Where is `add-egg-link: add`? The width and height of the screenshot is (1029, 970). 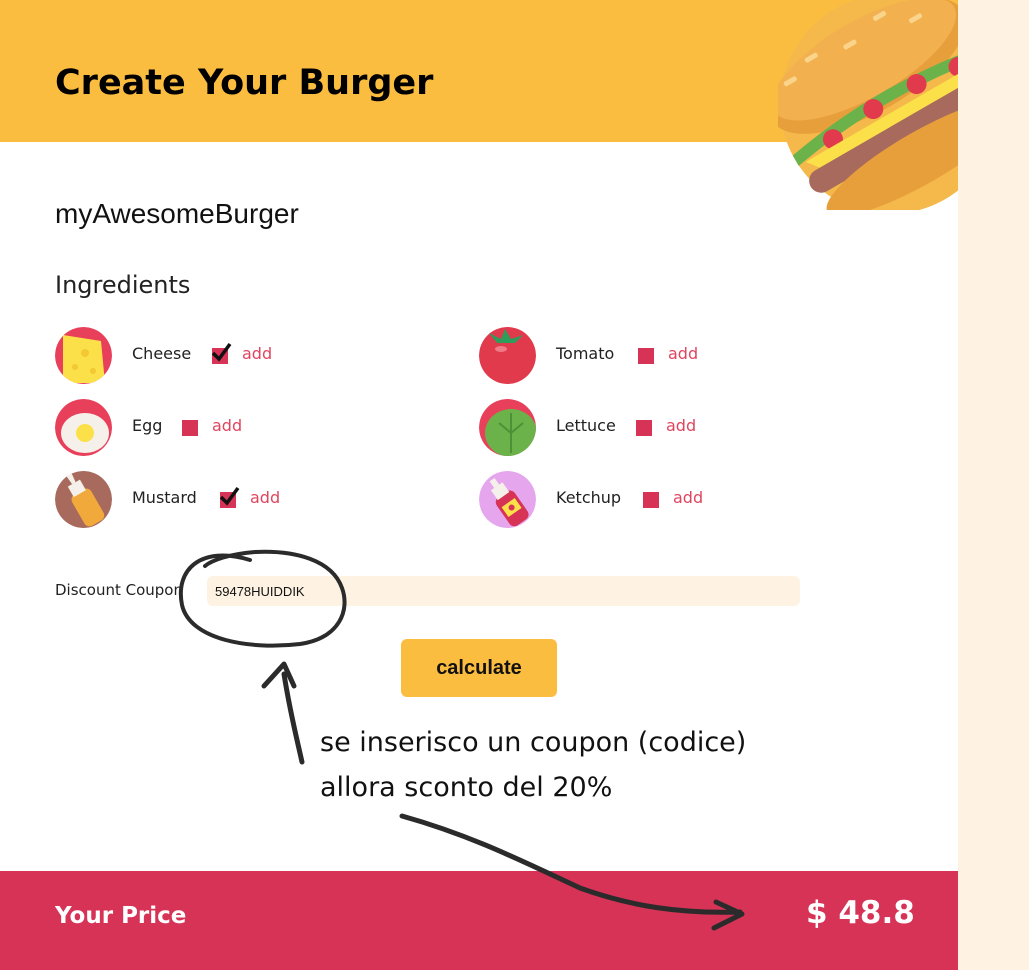 add-egg-link: add is located at coordinates (227, 425).